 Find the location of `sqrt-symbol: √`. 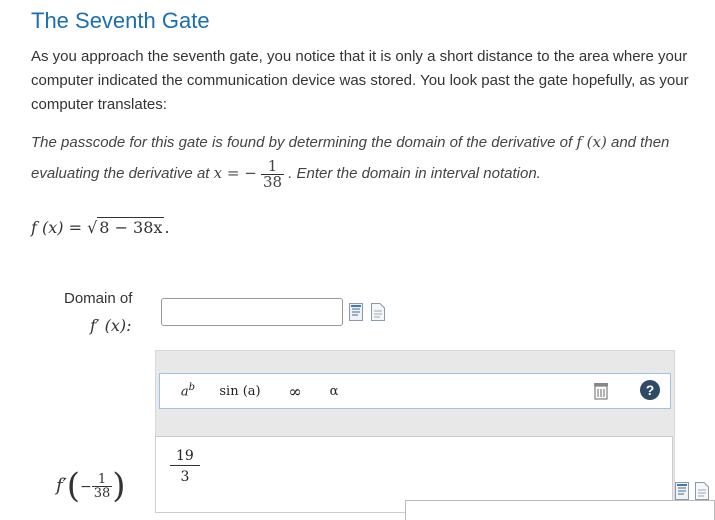

sqrt-symbol: √ is located at coordinates (92, 227).